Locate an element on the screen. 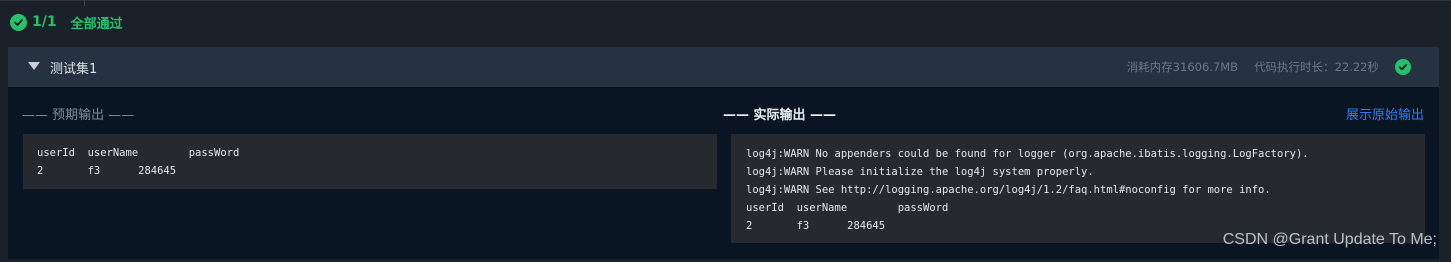  pass-count: 1/1 is located at coordinates (44, 22).